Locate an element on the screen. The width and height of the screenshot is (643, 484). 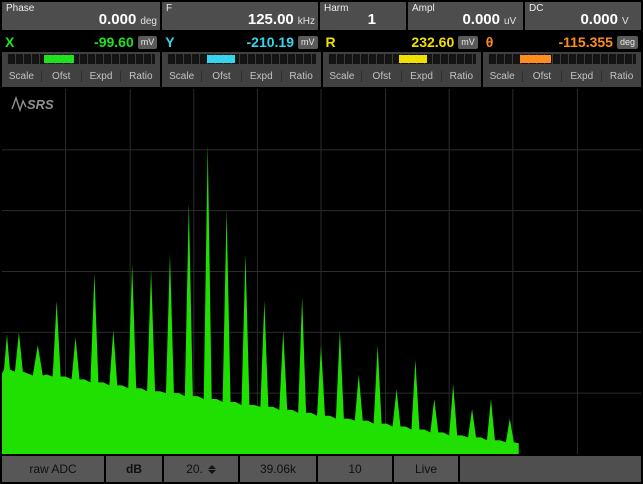
frequency-panel: F 125.00 kHz is located at coordinates (240, 16).